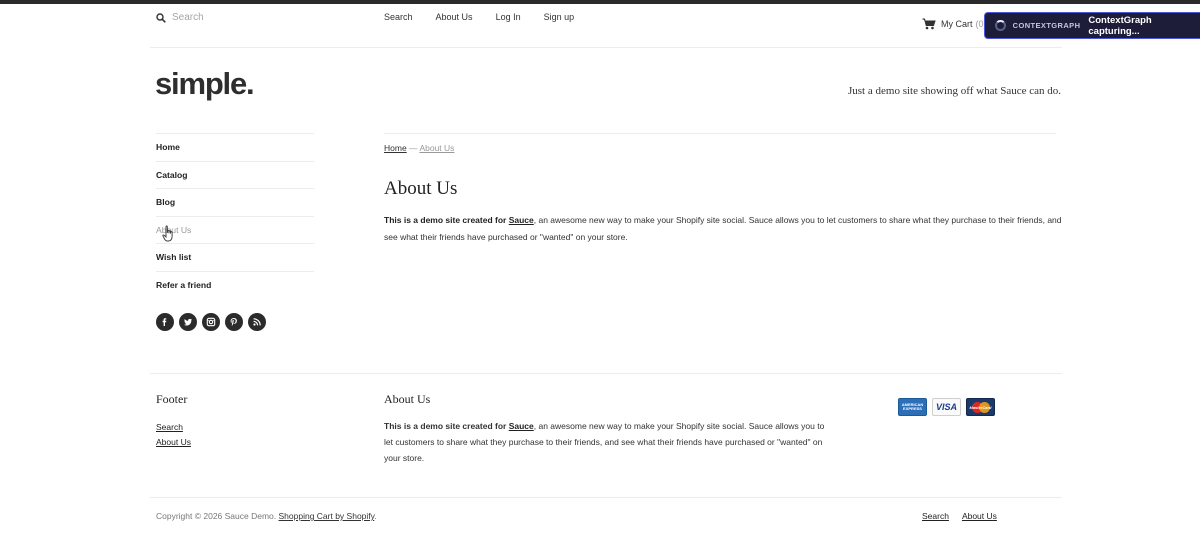 The image size is (1200, 533). I want to click on bottom-links: Search About Us, so click(966, 516).